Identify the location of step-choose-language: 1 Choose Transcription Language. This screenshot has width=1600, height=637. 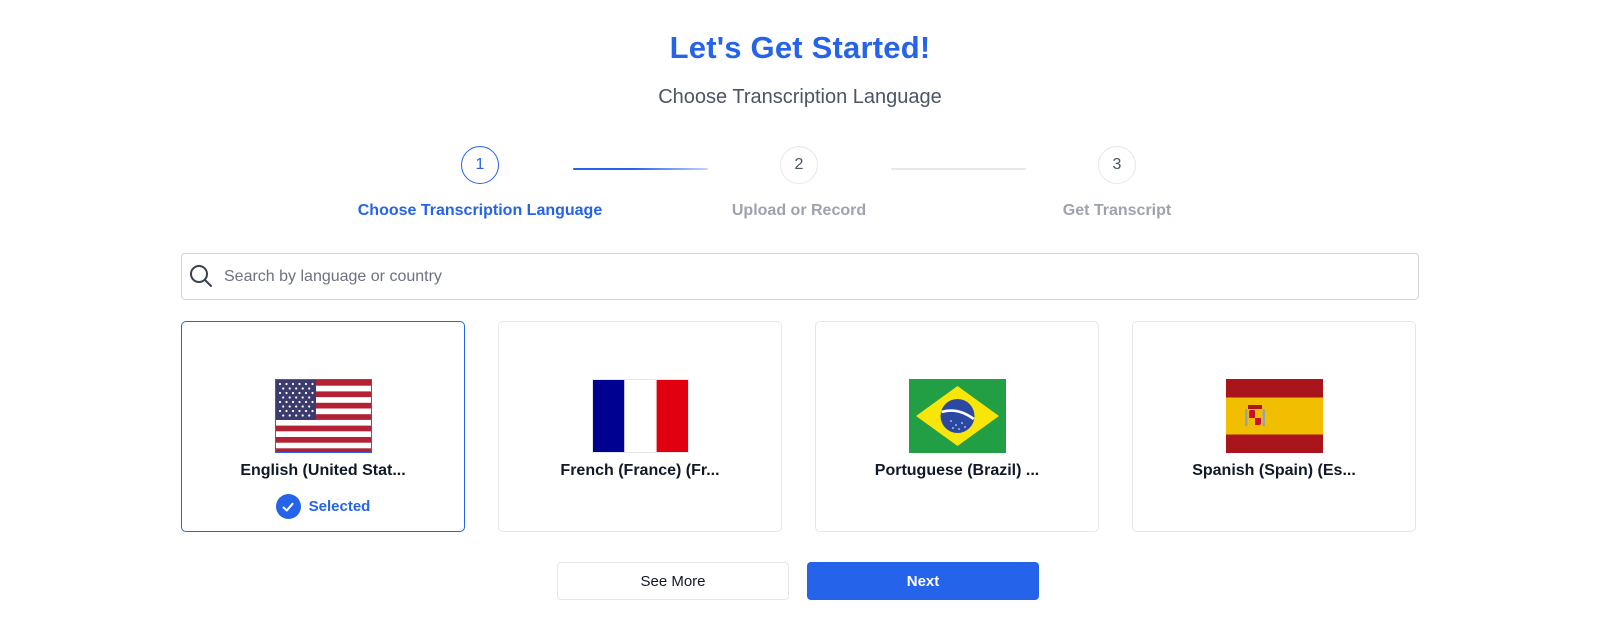
(480, 183).